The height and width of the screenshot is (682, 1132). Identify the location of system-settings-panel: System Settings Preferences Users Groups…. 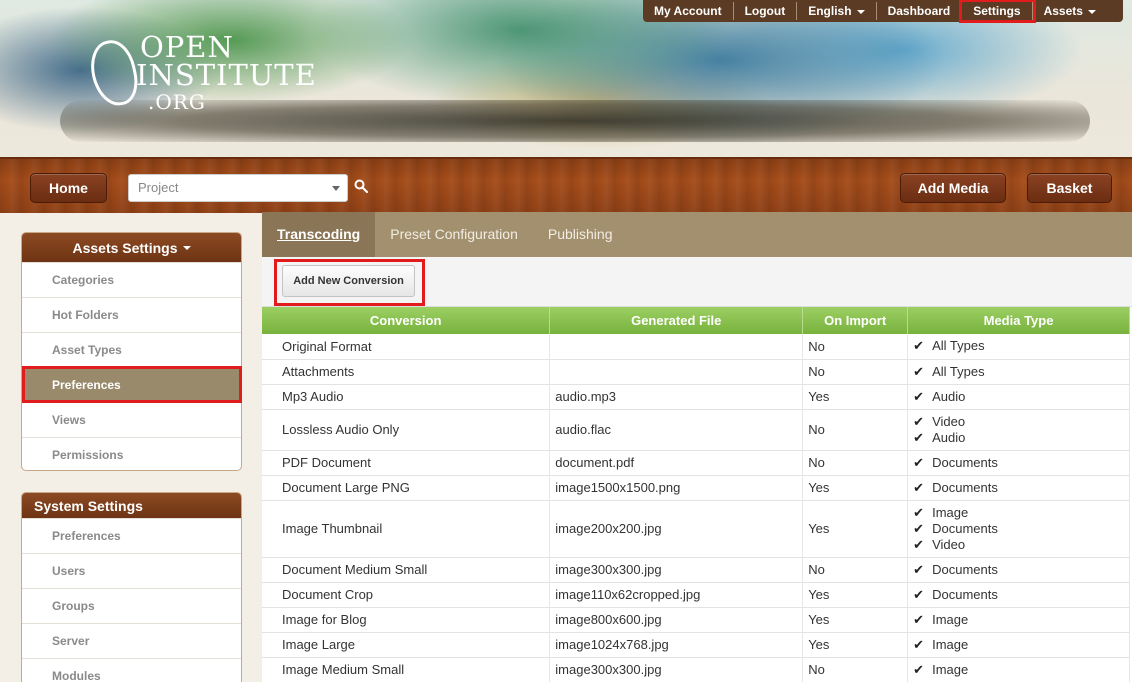
(131, 587).